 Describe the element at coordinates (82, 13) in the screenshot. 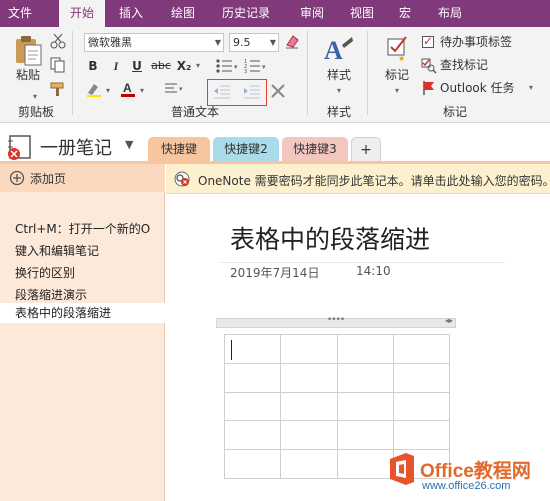

I see `tab-home: 开始` at that location.